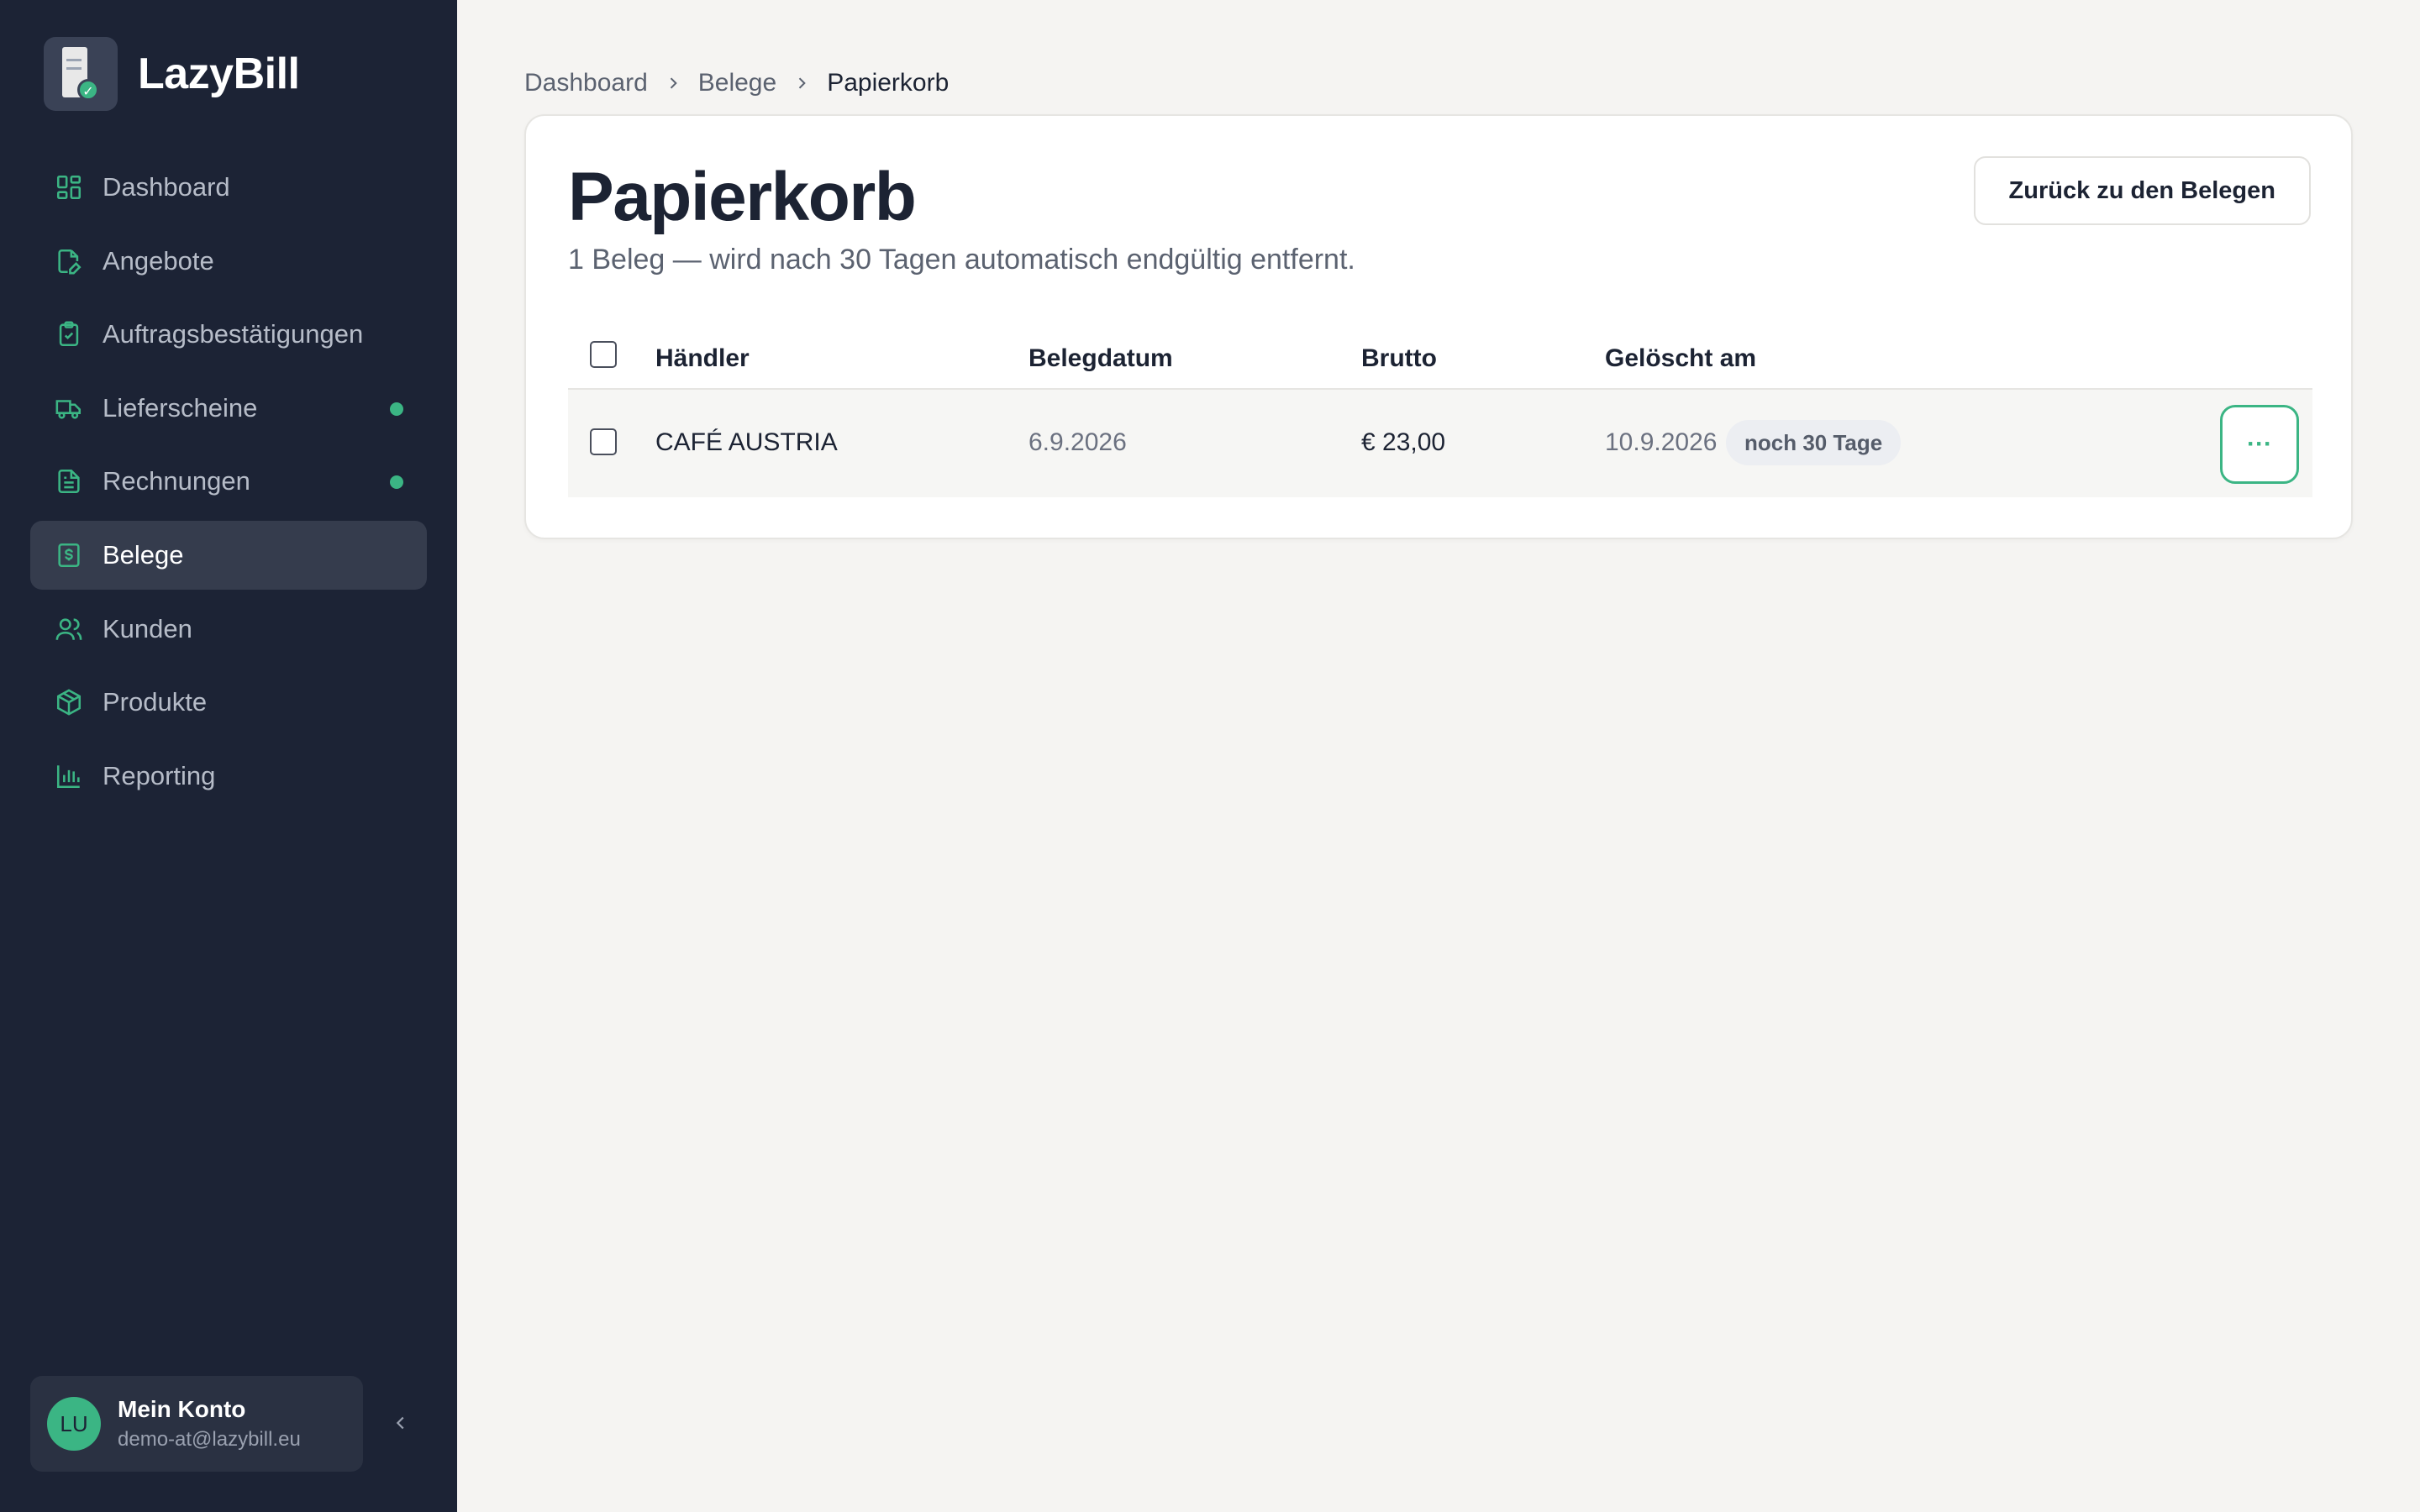 The image size is (2420, 1512). I want to click on account-email: demo-at@lazybill.eu, so click(210, 1439).